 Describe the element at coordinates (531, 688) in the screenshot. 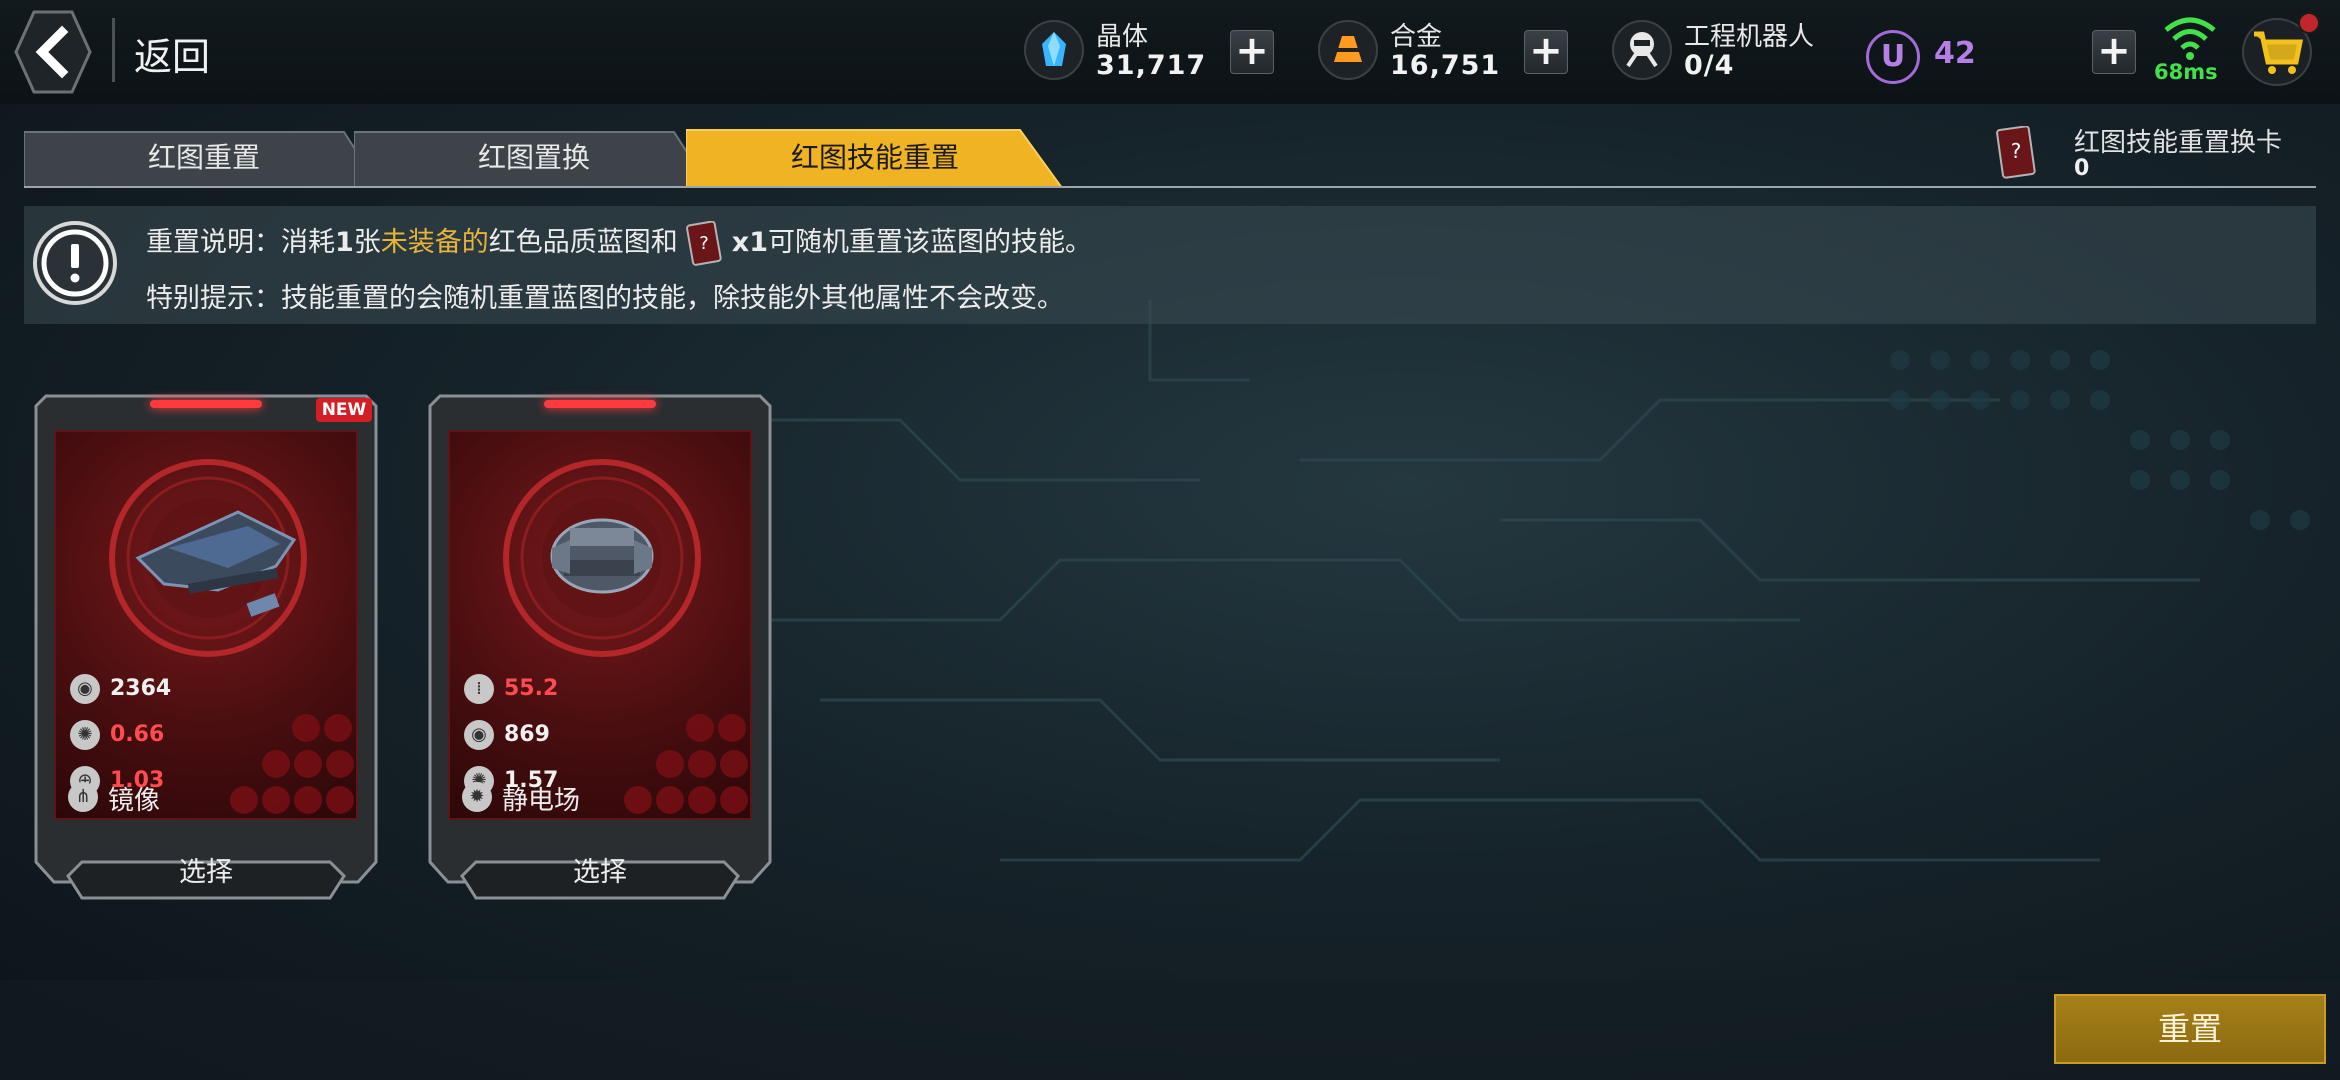

I see `stat-value: 55.2` at that location.